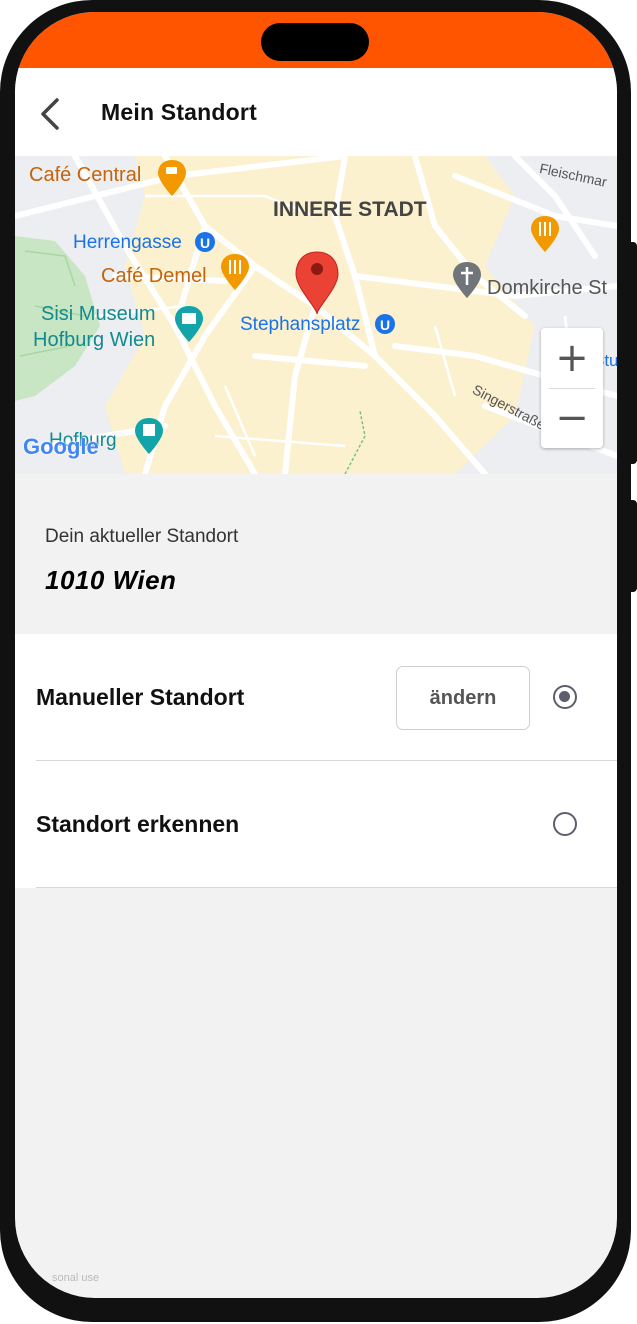 This screenshot has height=1324, width=637. Describe the element at coordinates (140, 697) in the screenshot. I see `option-manual-label: Manueller Standort` at that location.